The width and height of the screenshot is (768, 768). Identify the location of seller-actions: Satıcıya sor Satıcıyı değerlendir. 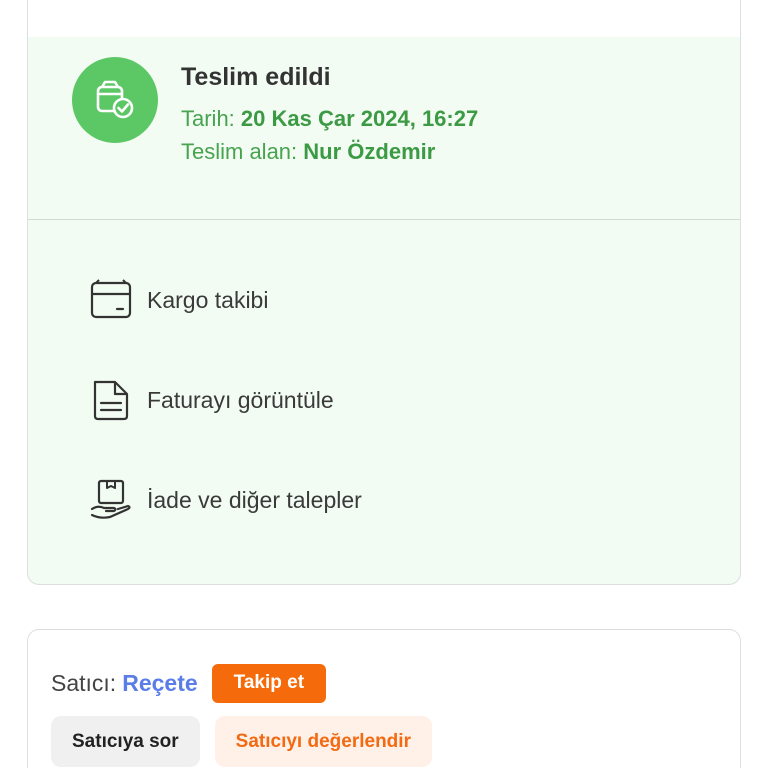
(241, 741).